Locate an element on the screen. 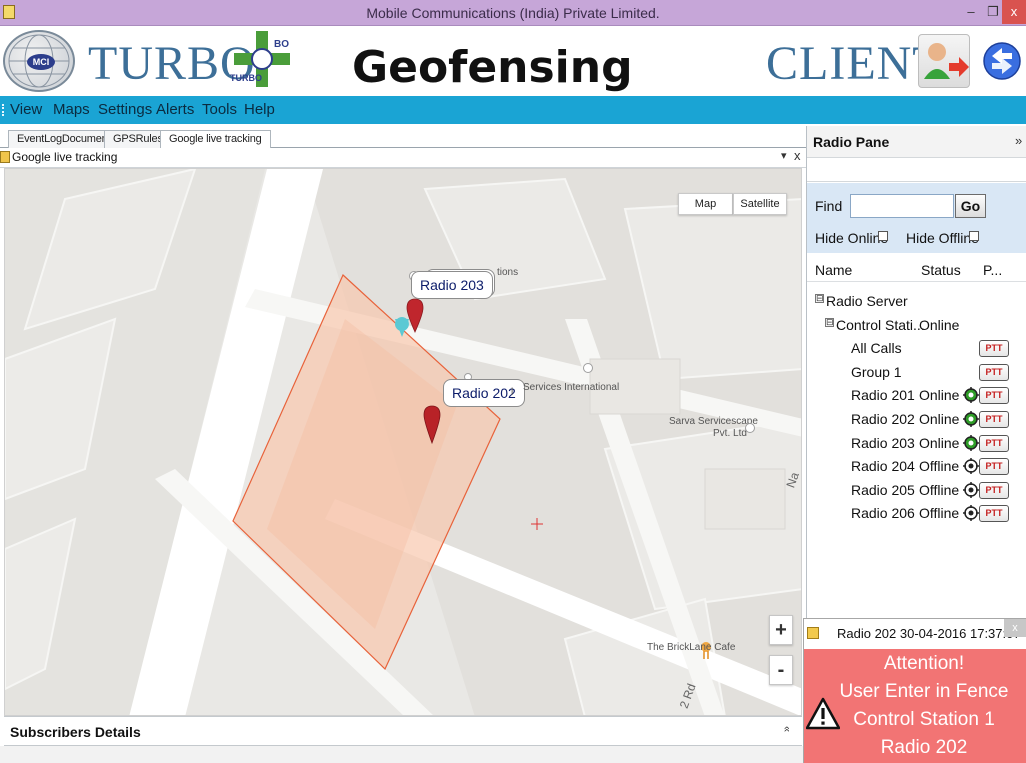 The height and width of the screenshot is (763, 1026). tree-row-name: Radio 206 is located at coordinates (883, 513).